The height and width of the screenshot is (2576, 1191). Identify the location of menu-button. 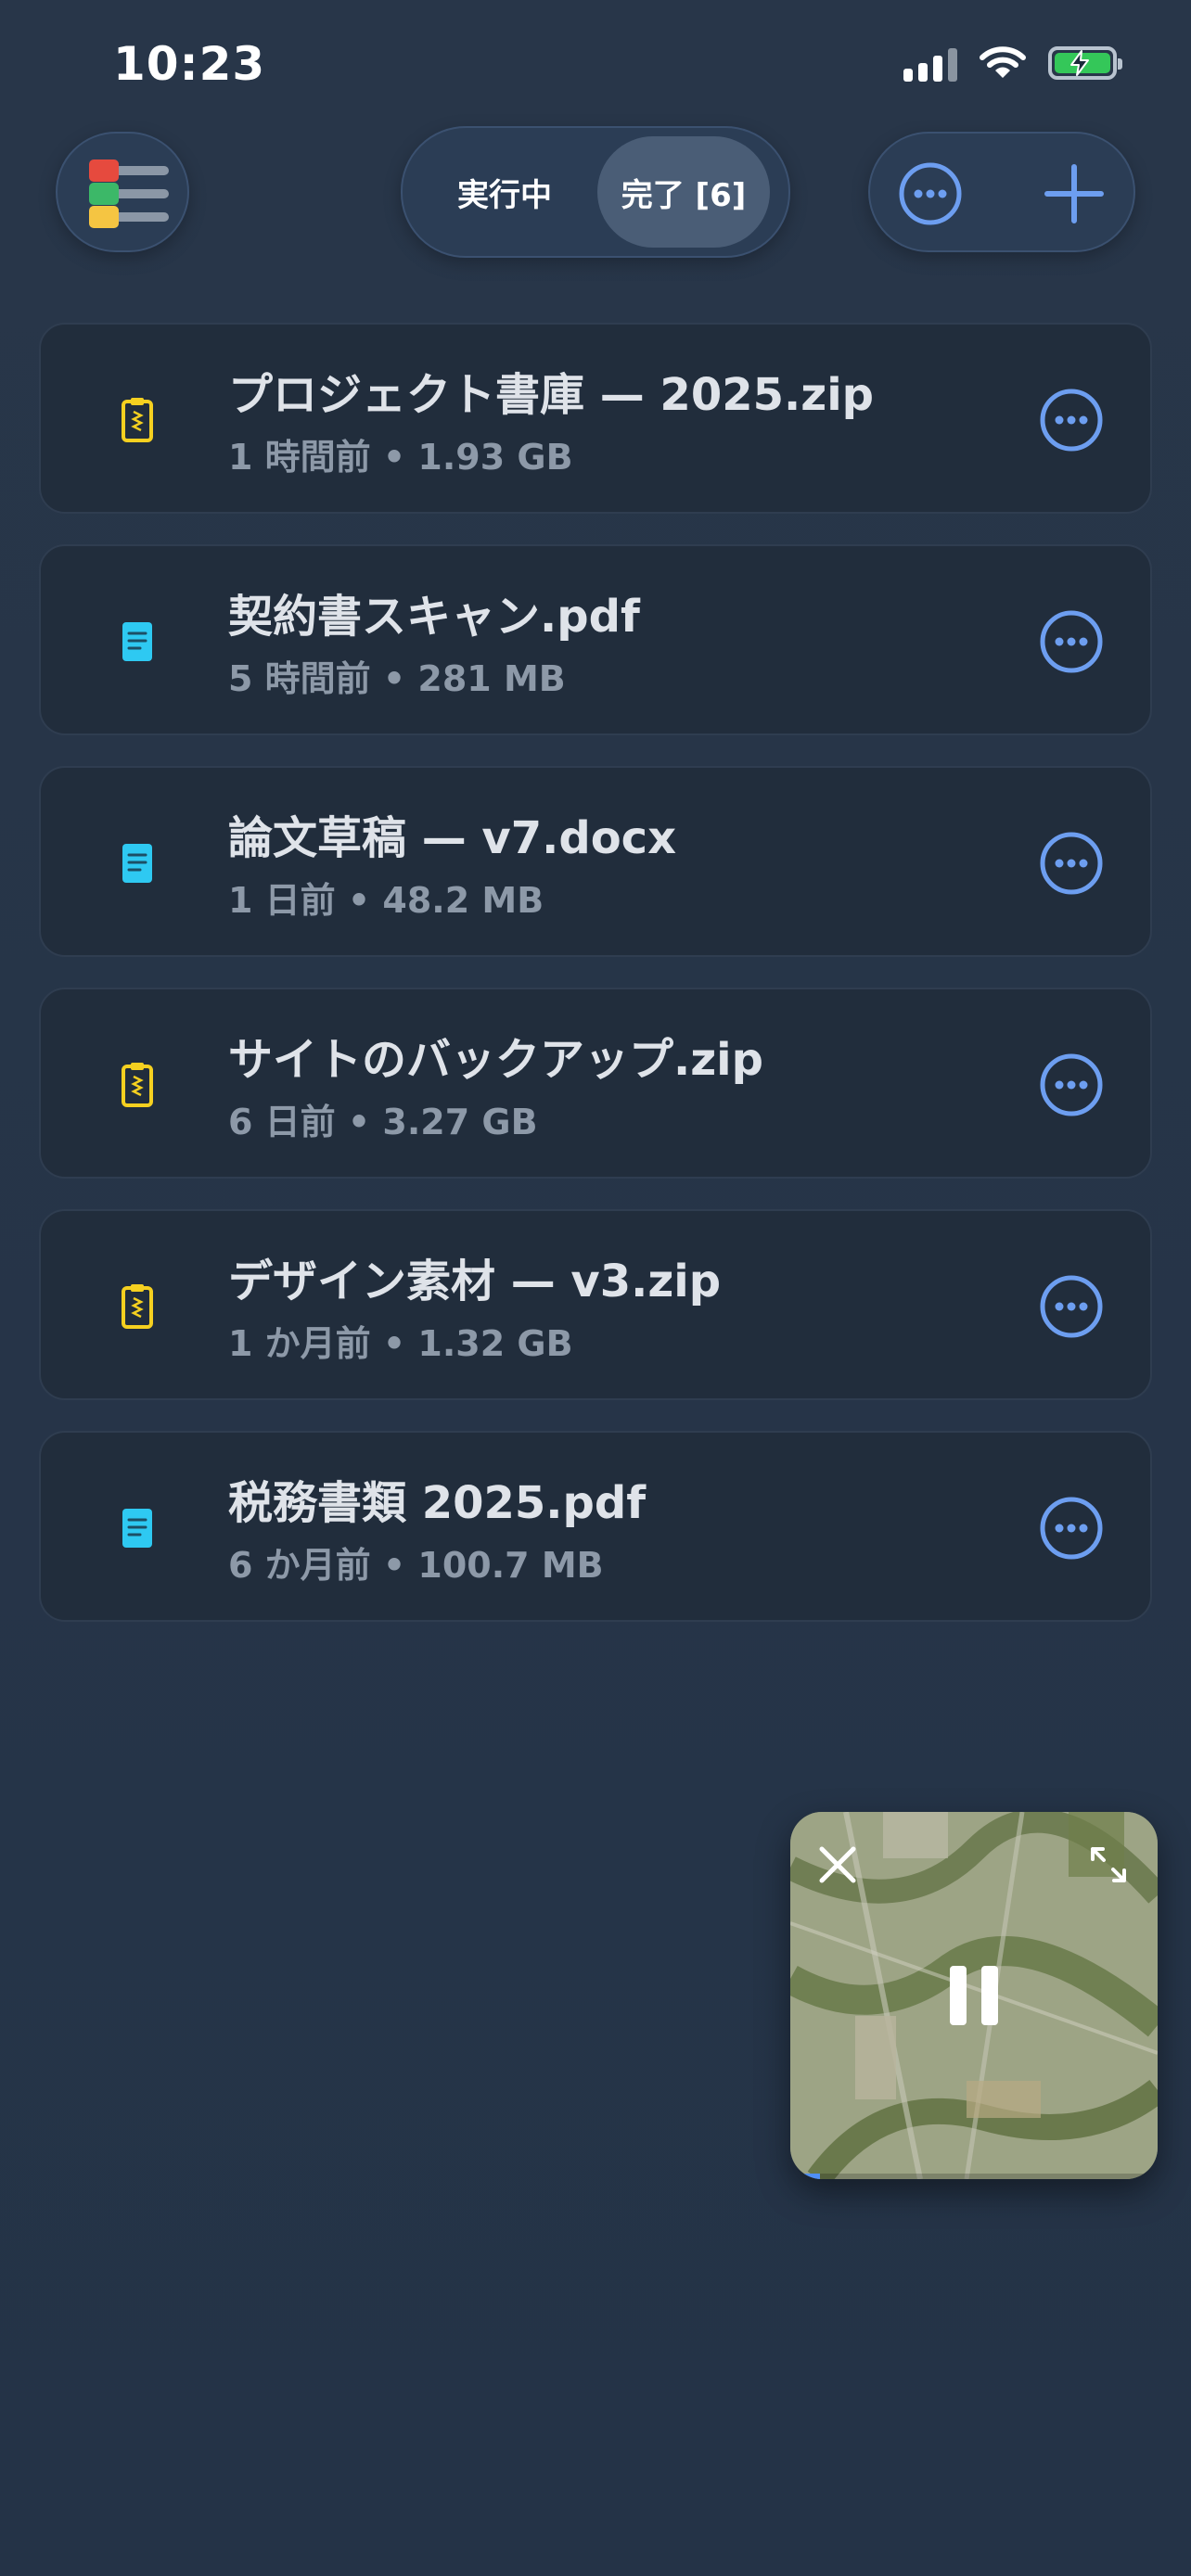
(122, 192).